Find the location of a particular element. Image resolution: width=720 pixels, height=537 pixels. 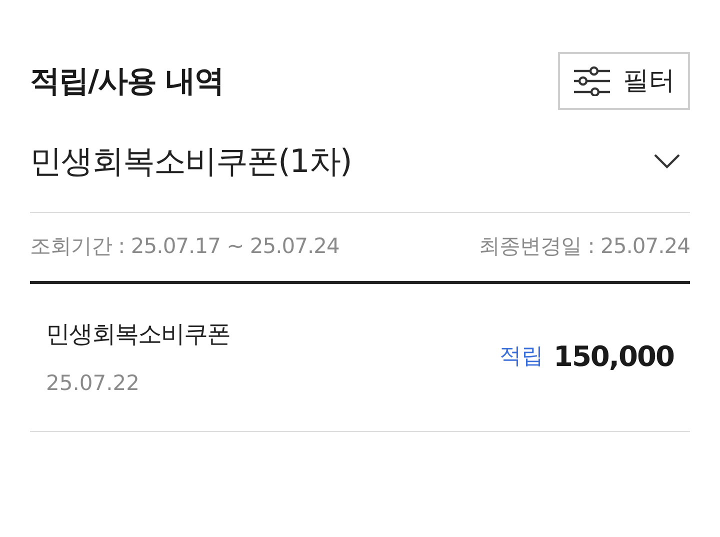

transaction-name: 민생회복소비쿠폰 is located at coordinates (138, 334).